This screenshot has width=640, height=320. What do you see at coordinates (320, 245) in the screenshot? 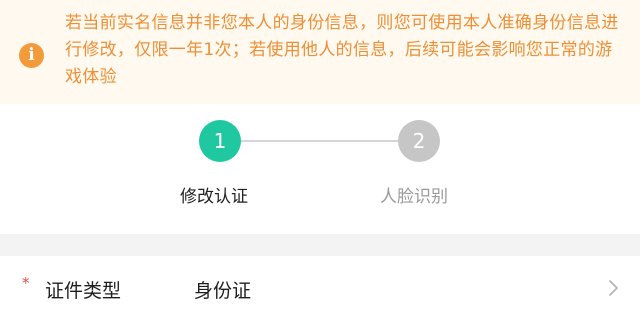
I see `section-divider` at bounding box center [320, 245].